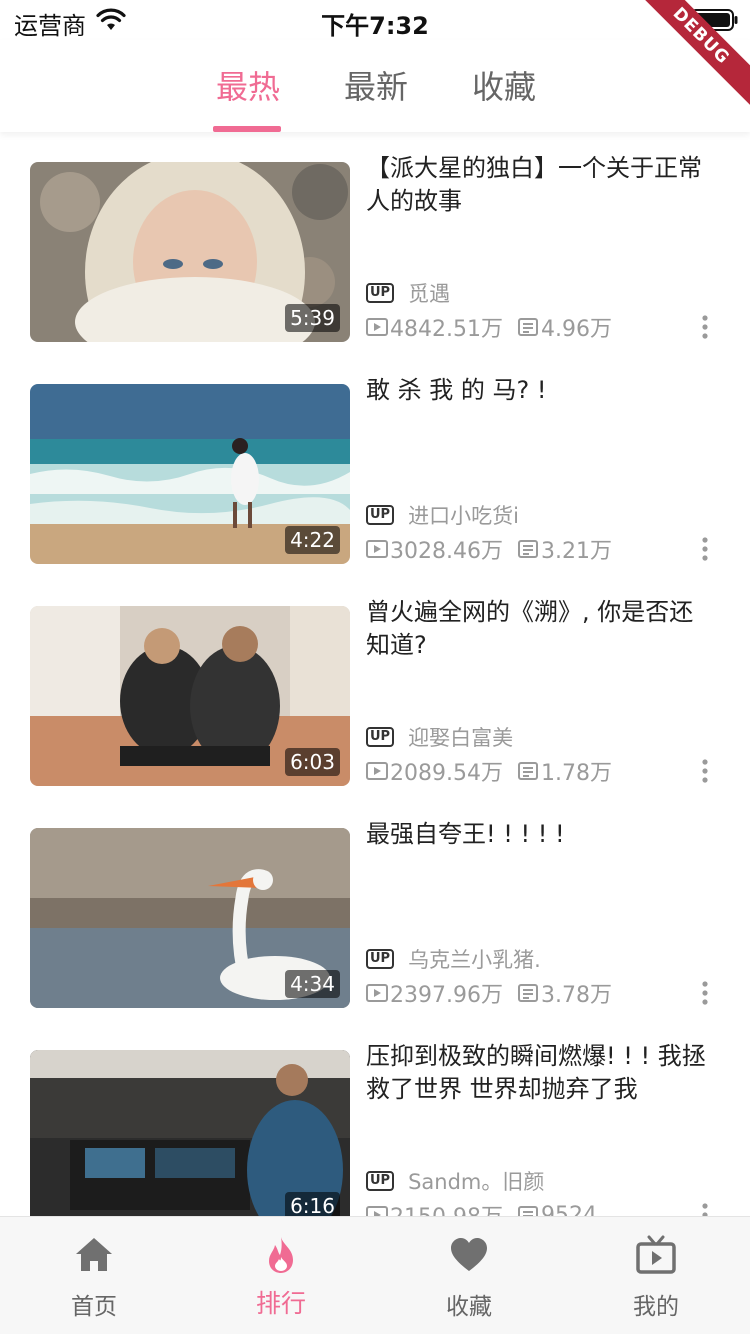  What do you see at coordinates (656, 1275) in the screenshot?
I see `nav-mine: 我的` at bounding box center [656, 1275].